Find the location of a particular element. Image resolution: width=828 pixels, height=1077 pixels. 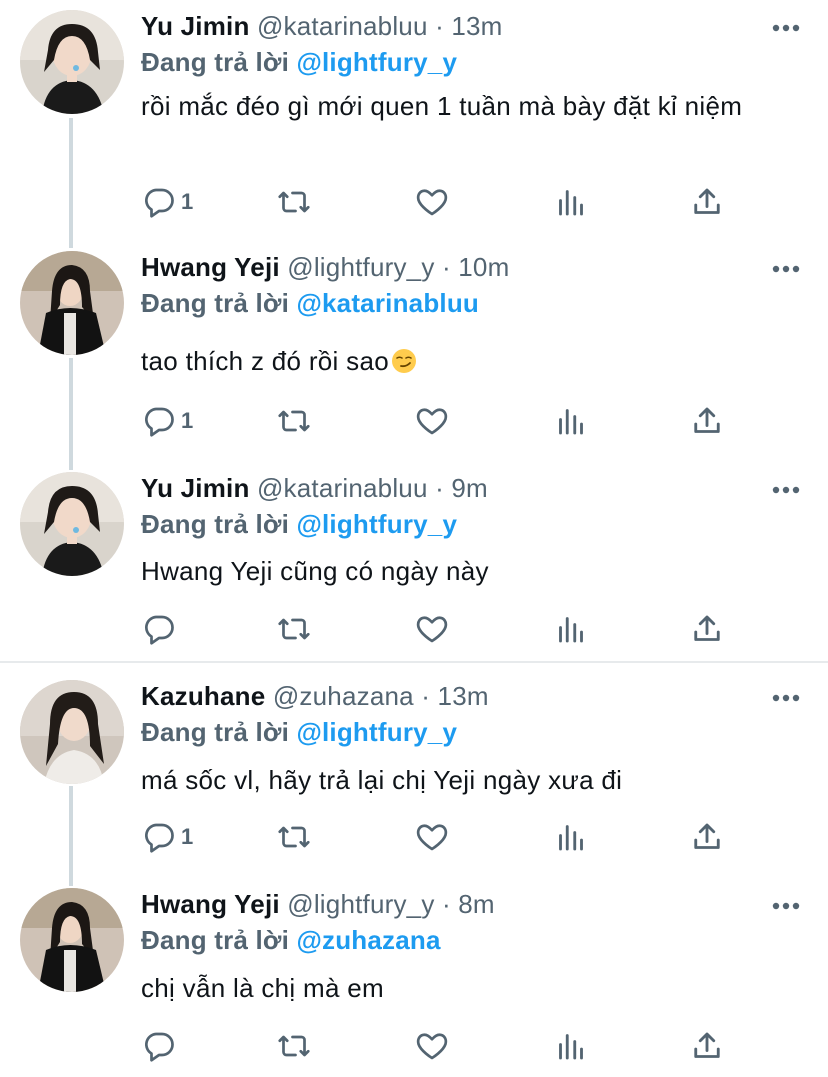

replying-to-handle: @zuhazana is located at coordinates (368, 940).